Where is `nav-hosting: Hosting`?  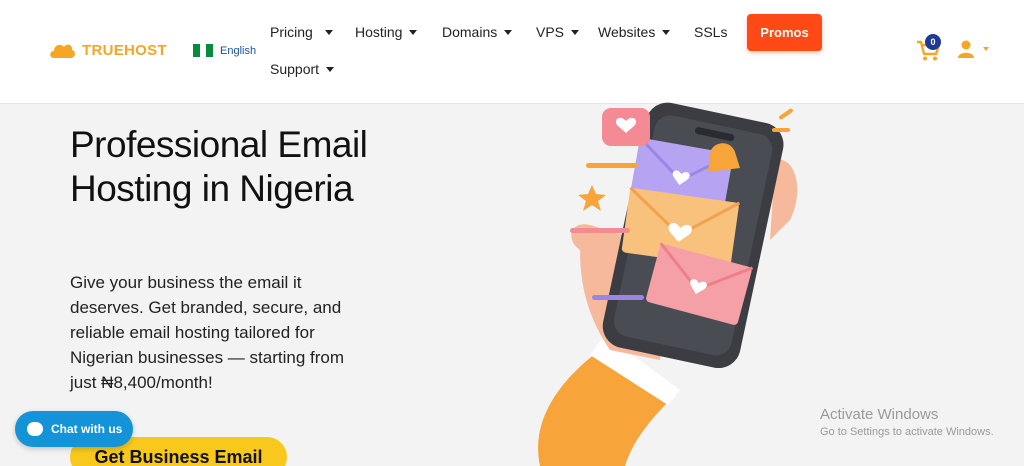 nav-hosting: Hosting is located at coordinates (386, 32).